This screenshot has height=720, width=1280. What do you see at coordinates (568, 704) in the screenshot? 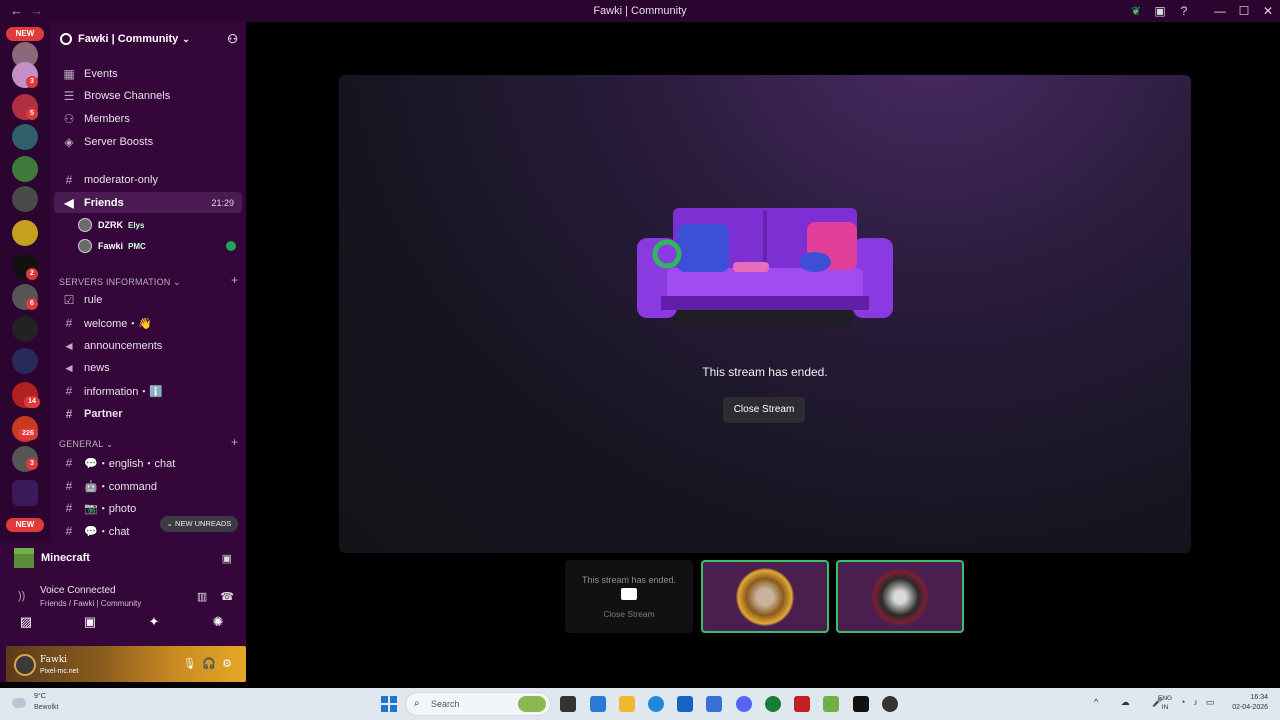
I see `task-view-icon` at bounding box center [568, 704].